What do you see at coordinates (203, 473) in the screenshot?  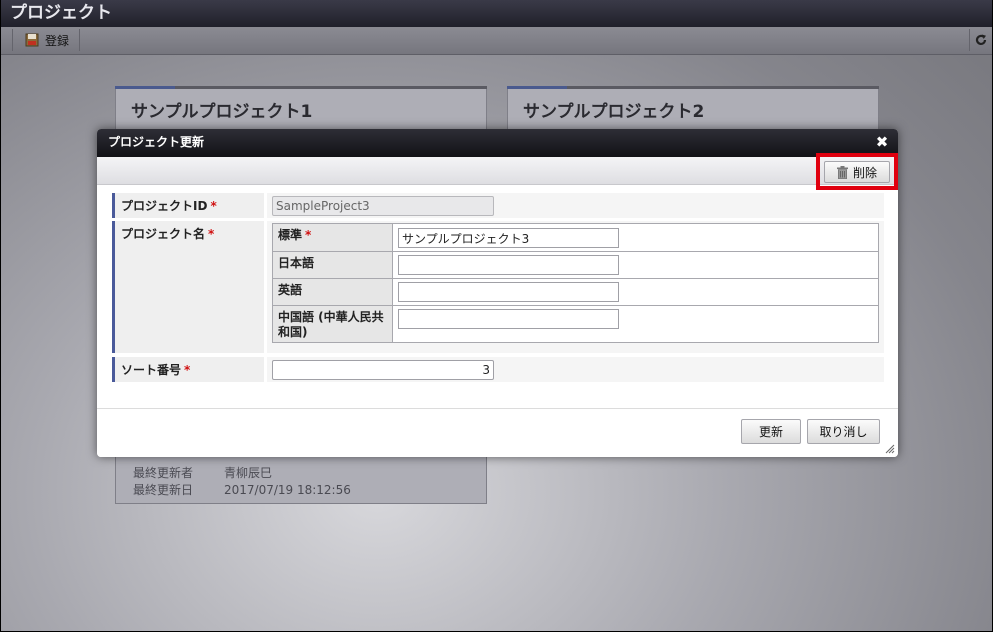 I see `last-updater: 最終更新者 青柳辰巳` at bounding box center [203, 473].